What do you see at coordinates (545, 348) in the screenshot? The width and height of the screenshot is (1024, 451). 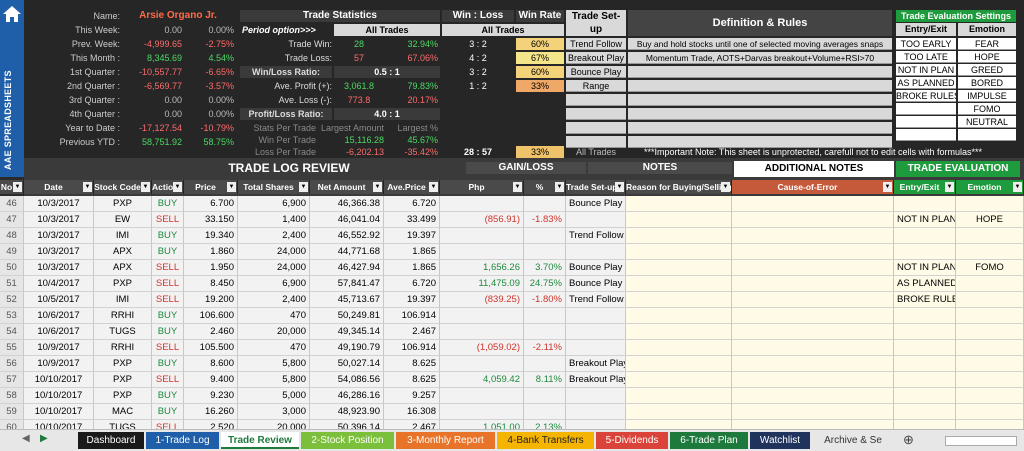 I see `cell-pct: -2.11%` at bounding box center [545, 348].